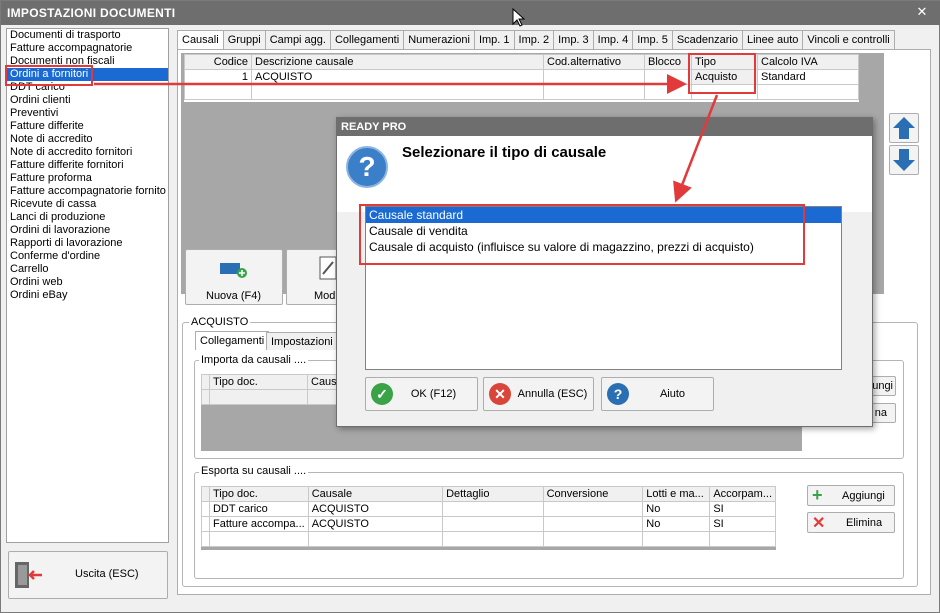 This screenshot has width=940, height=613. I want to click on mouse-cursor-icon, so click(519, 17).